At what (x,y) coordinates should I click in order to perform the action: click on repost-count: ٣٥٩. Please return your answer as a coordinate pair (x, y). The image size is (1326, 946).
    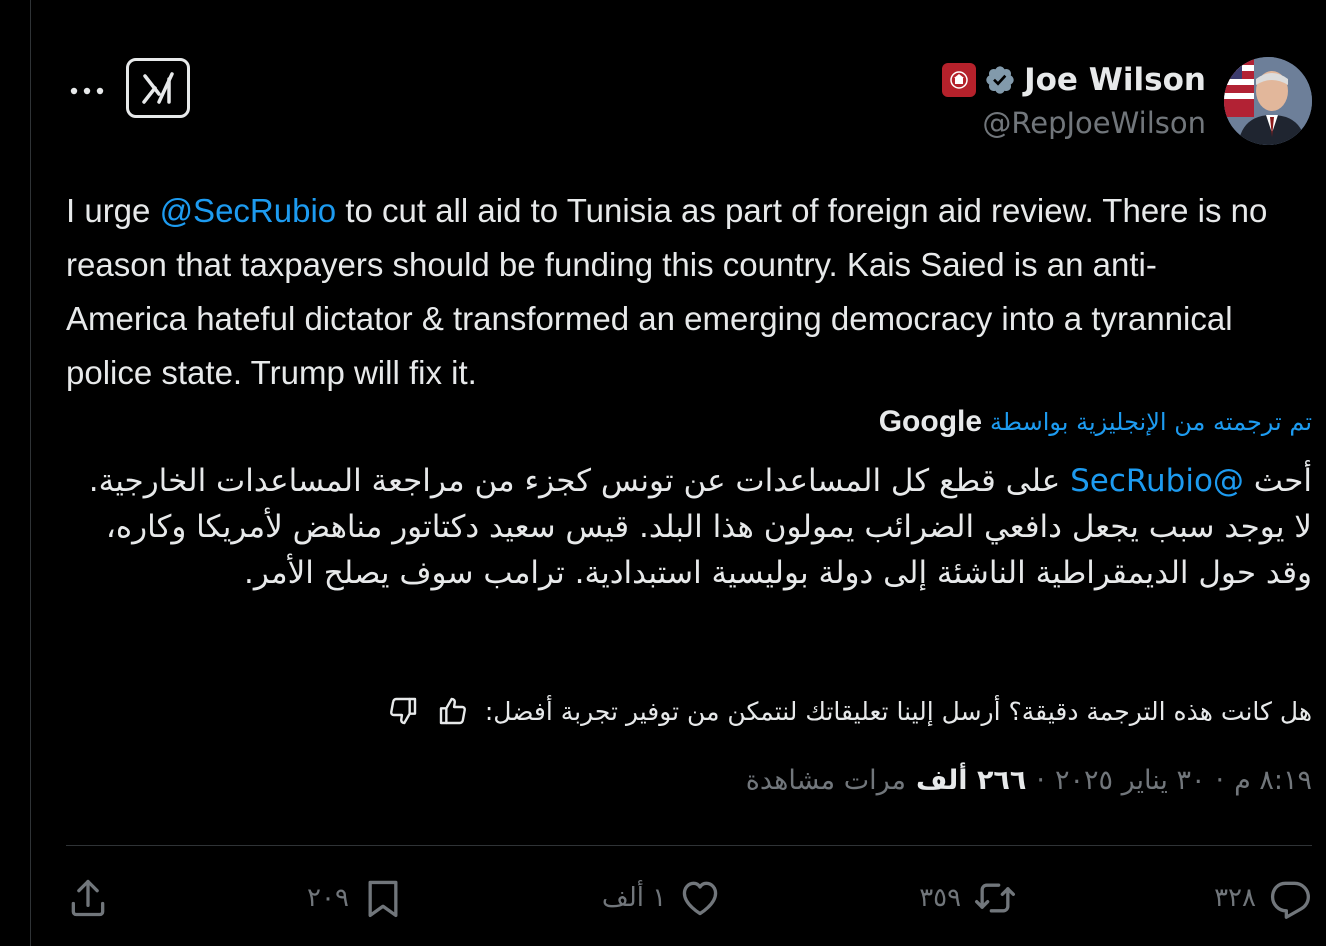
    Looking at the image, I should click on (940, 898).